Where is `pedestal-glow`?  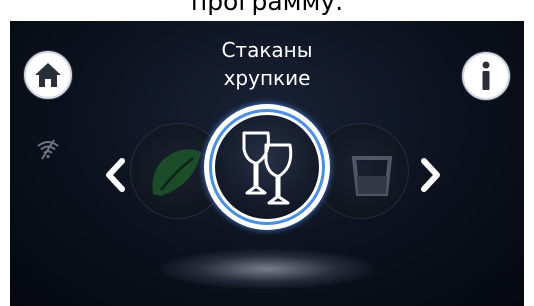
pedestal-glow is located at coordinates (267, 269).